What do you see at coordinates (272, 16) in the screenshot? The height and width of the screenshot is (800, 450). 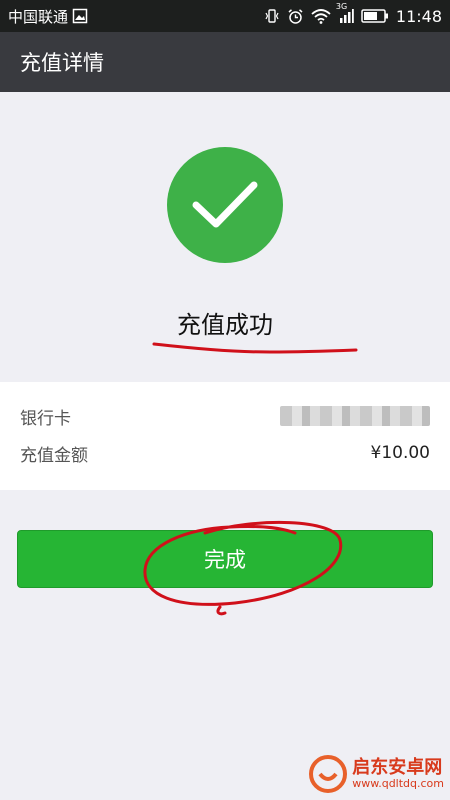 I see `vibrate-icon` at bounding box center [272, 16].